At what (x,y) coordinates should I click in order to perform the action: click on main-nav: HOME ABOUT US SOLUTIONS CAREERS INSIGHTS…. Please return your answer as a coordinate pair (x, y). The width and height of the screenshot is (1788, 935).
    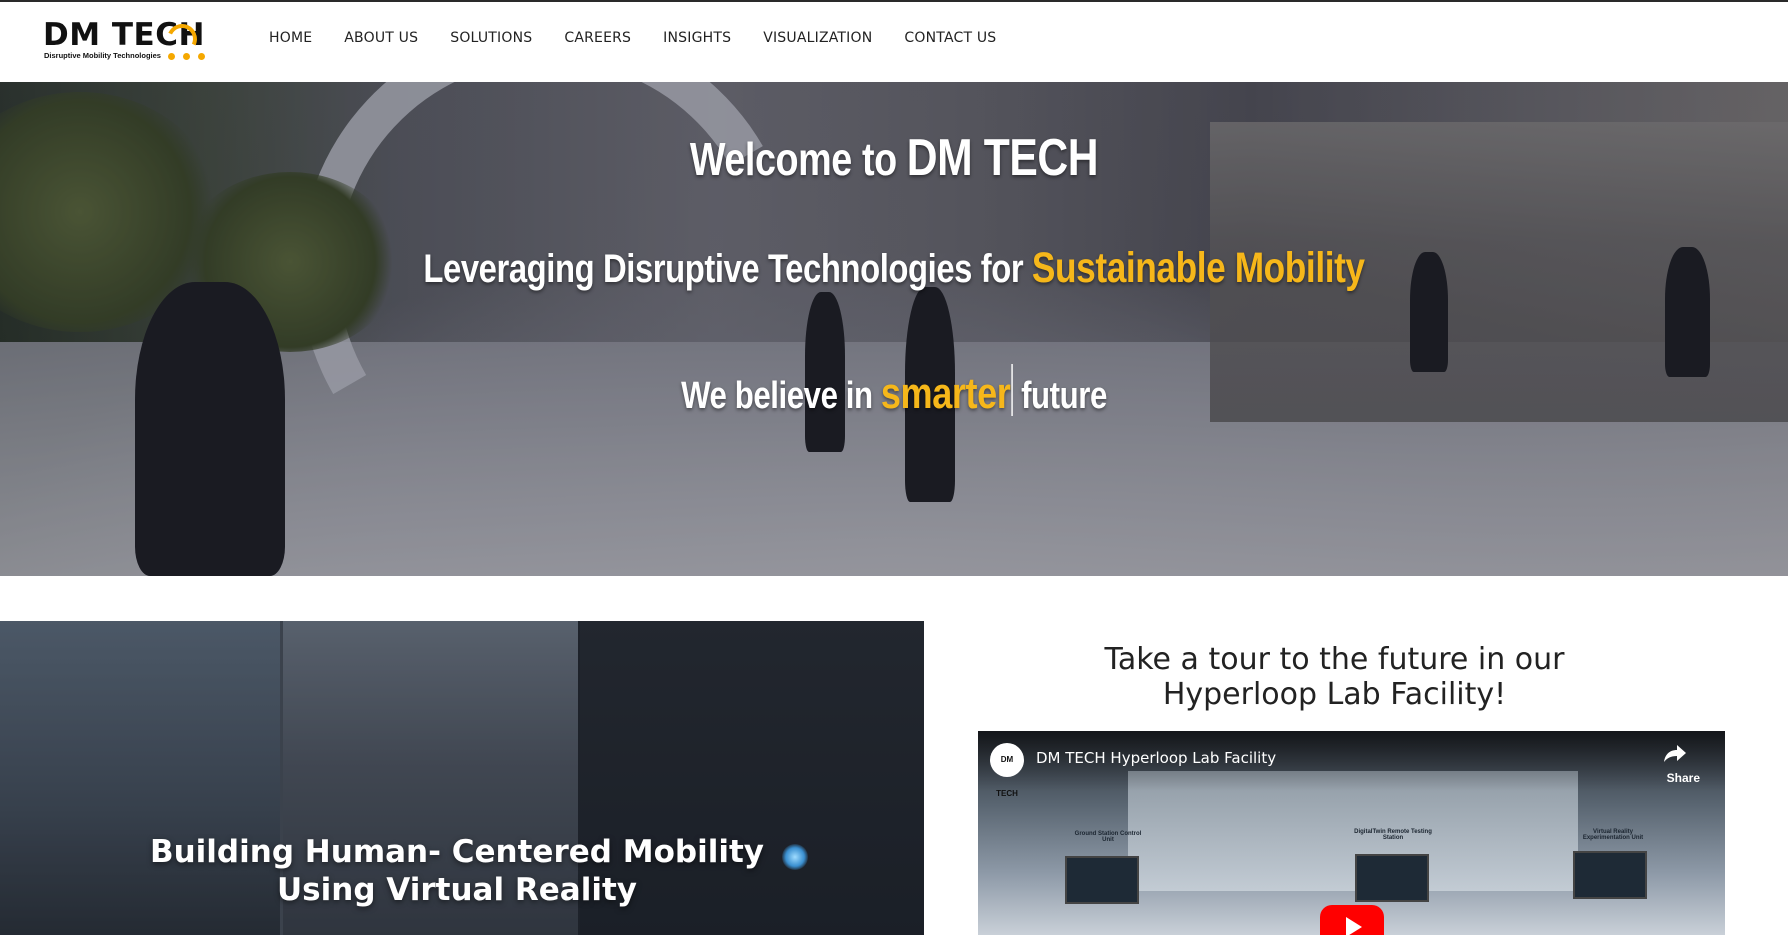
    Looking at the image, I should click on (648, 38).